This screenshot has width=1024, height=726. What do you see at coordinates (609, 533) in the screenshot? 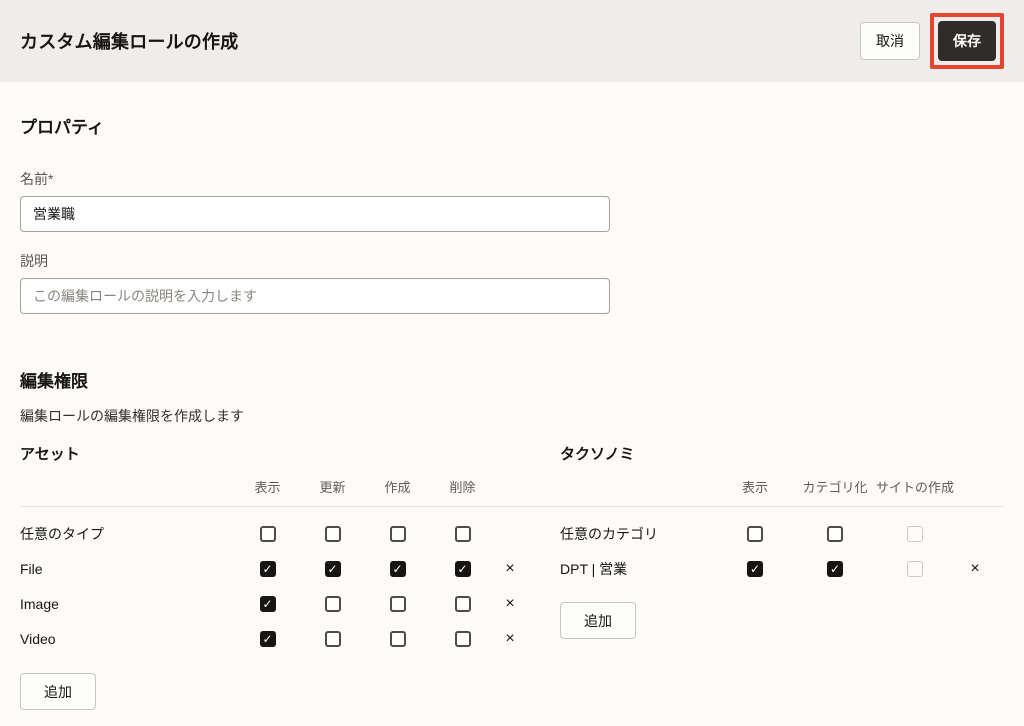
I see `row-label: 任意のカテゴリ` at bounding box center [609, 533].